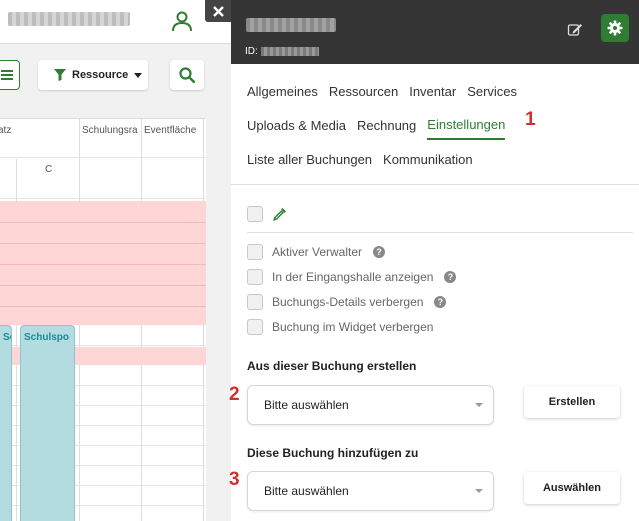 This screenshot has width=639, height=521. I want to click on tab-row: Liste aller Buchungen Kommunikation, so click(437, 159).